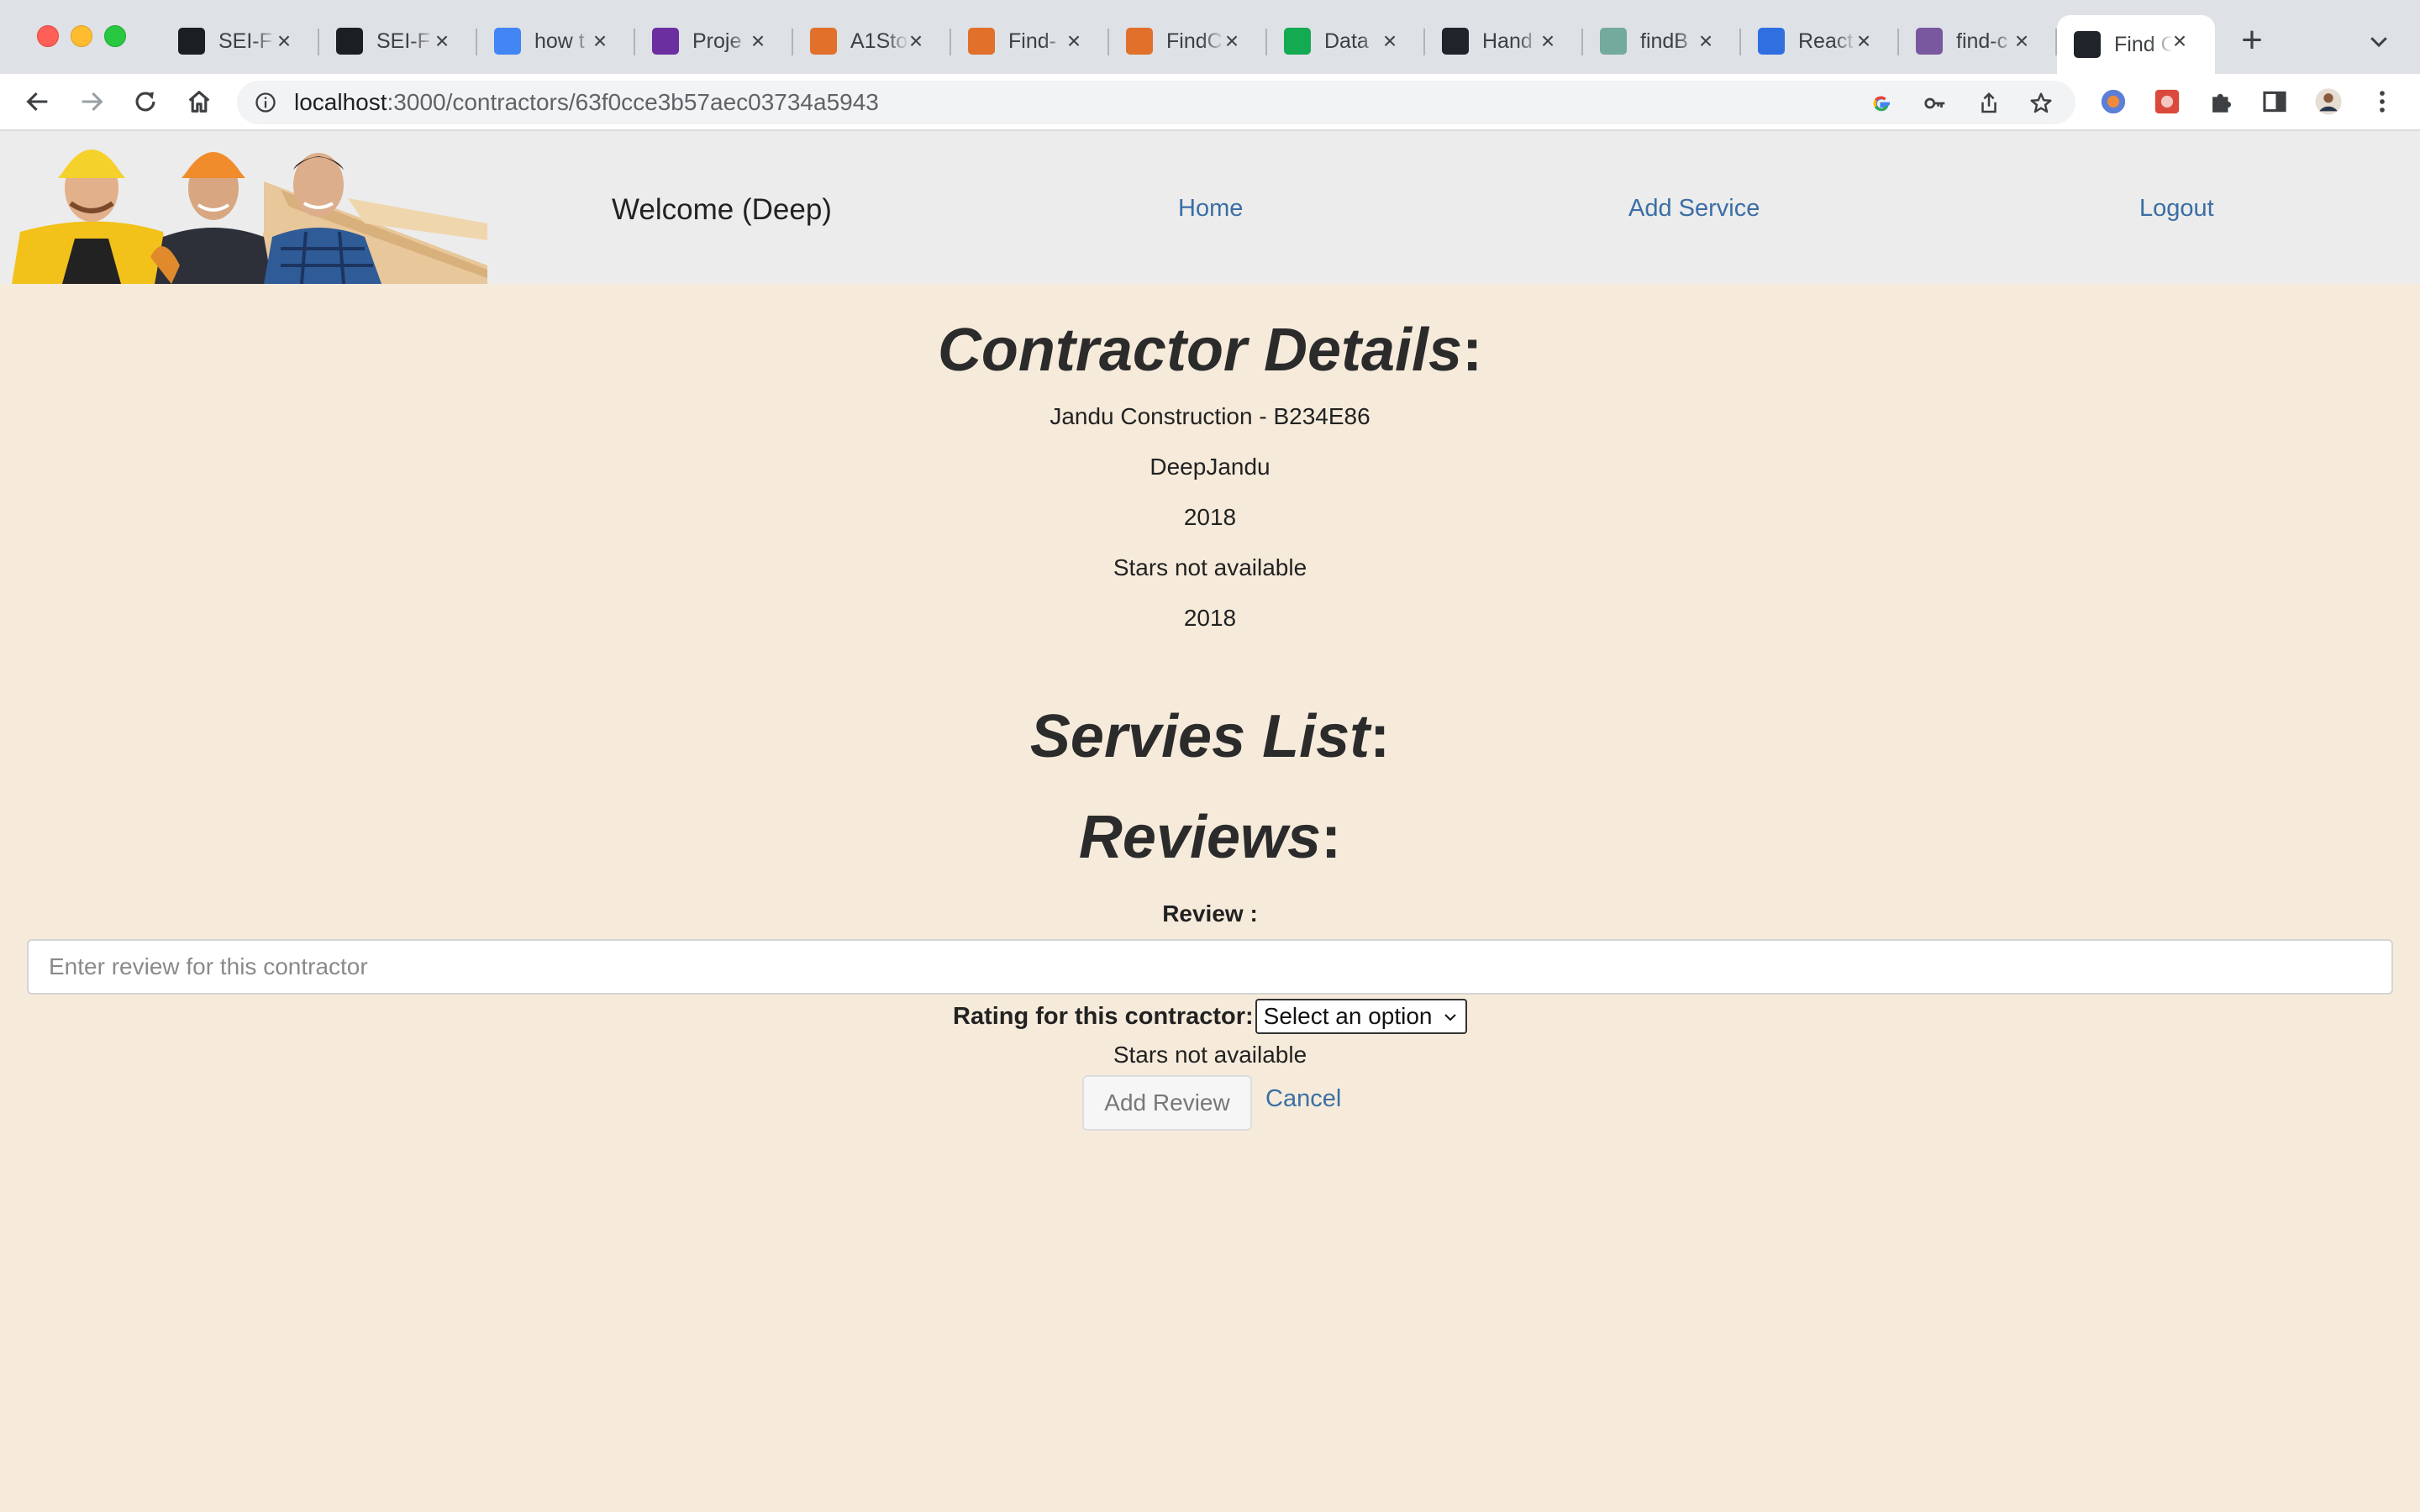  What do you see at coordinates (2041, 103) in the screenshot?
I see `star-bookmark-icon` at bounding box center [2041, 103].